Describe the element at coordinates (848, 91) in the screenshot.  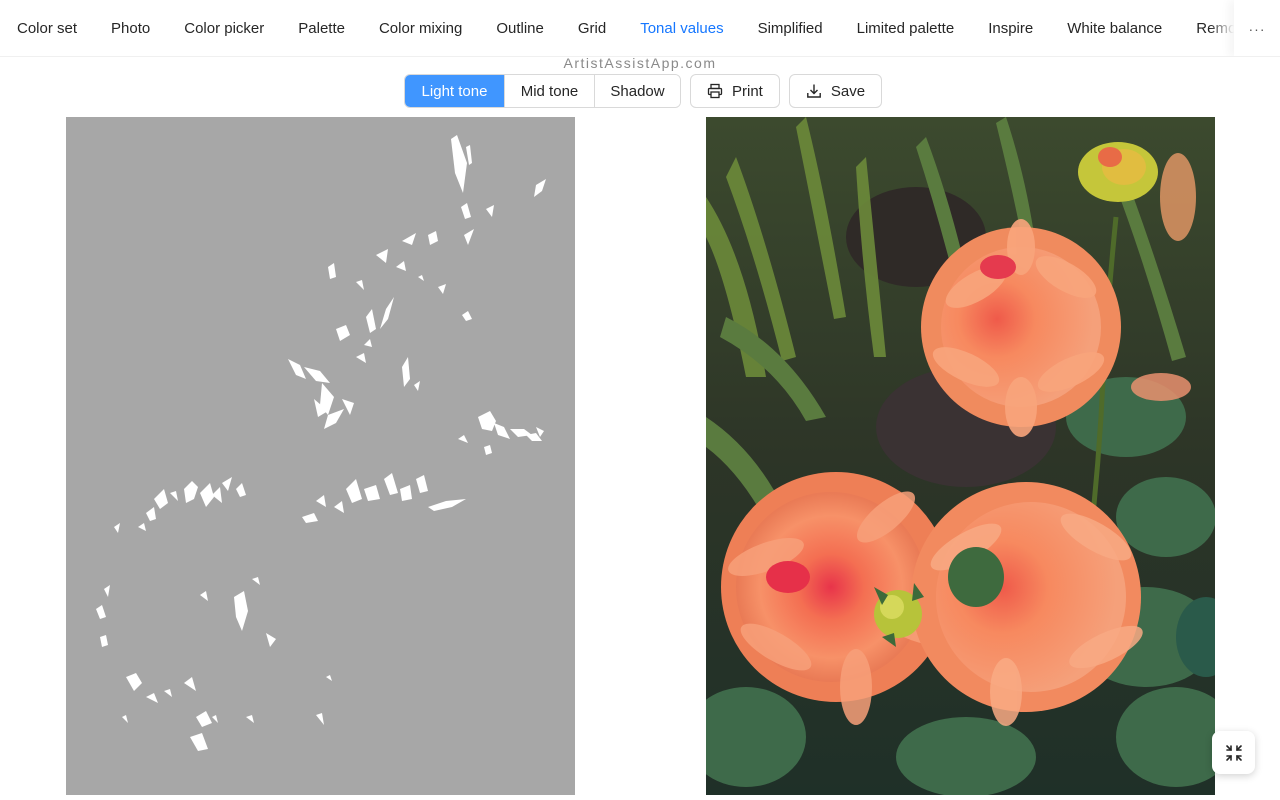
I see `save-label: Save` at that location.